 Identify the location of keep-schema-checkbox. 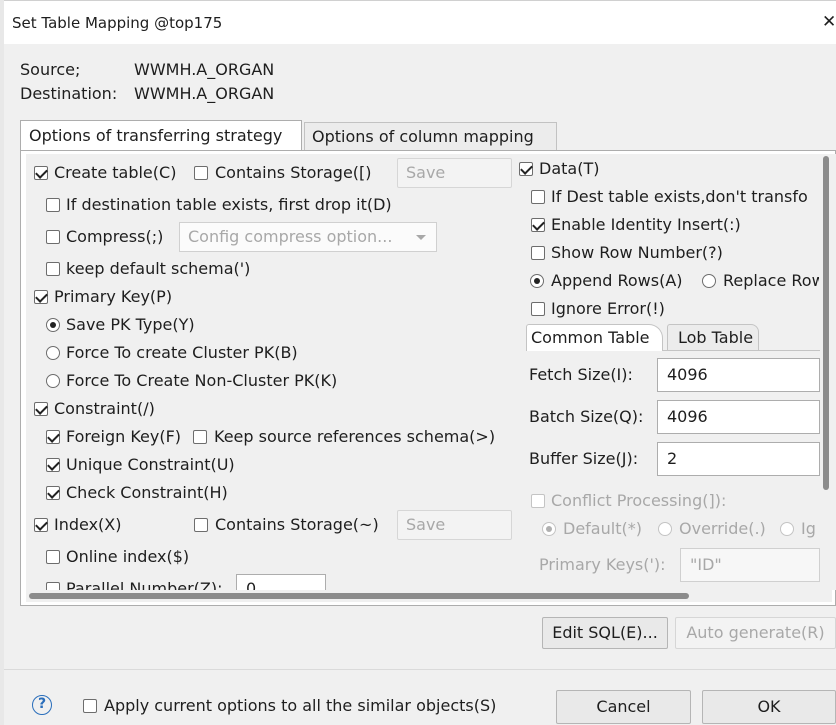
(53, 269).